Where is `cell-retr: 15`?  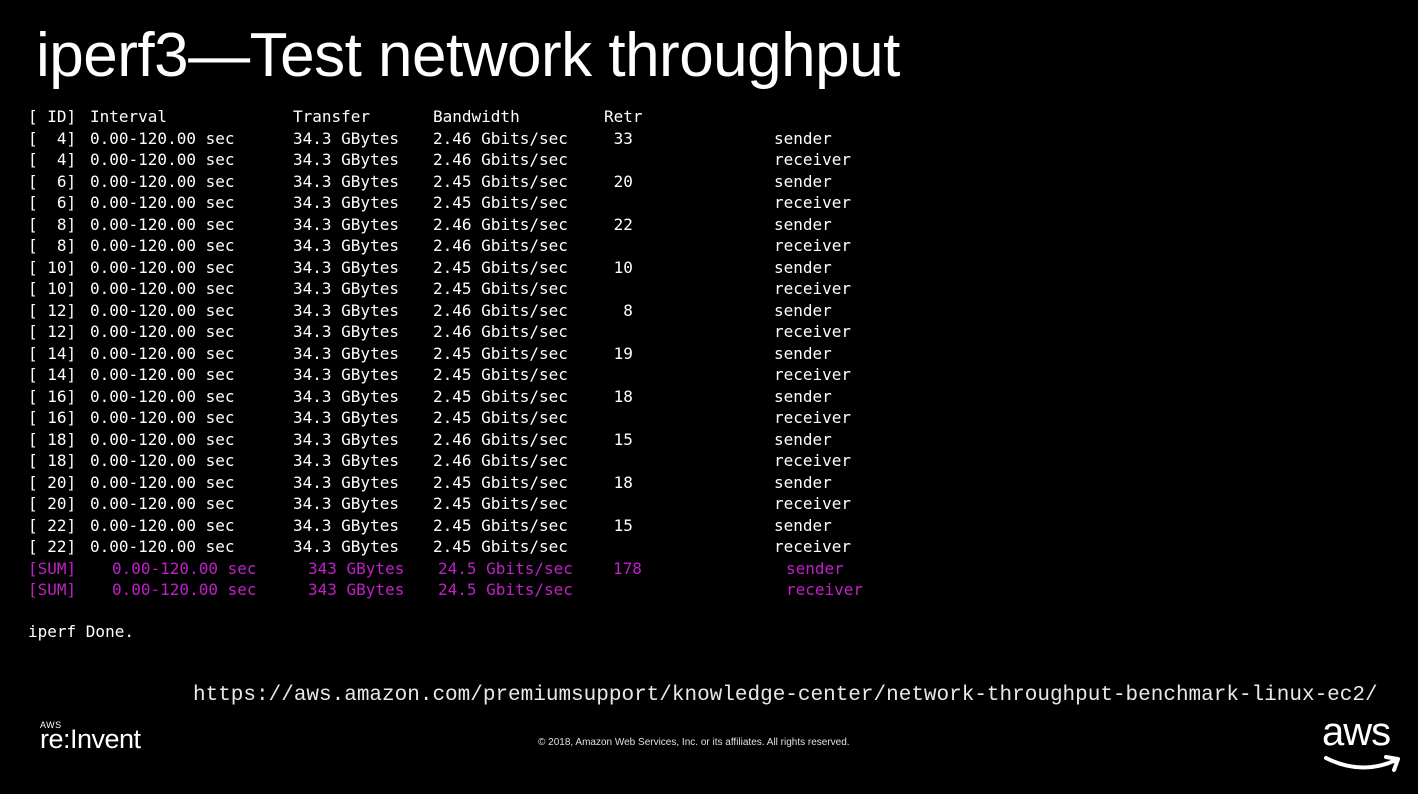 cell-retr: 15 is located at coordinates (618, 525).